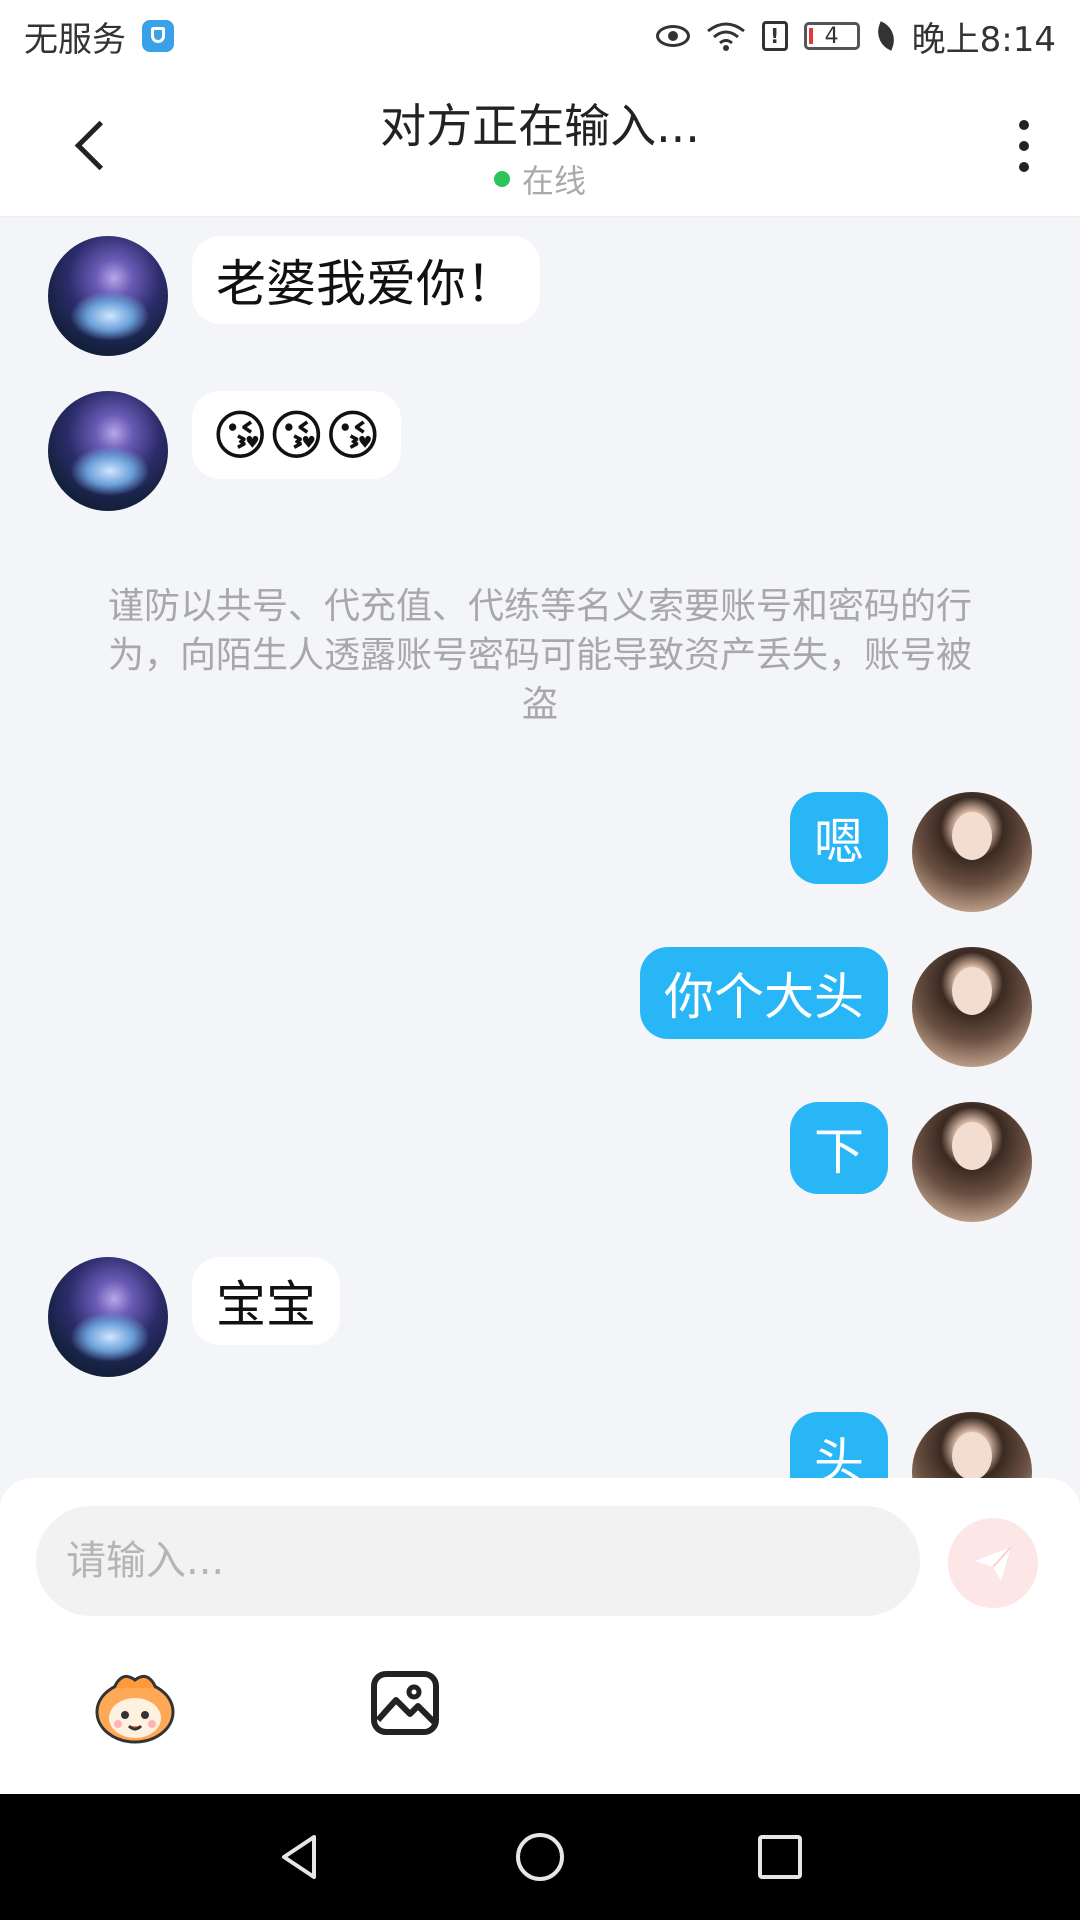 This screenshot has height=1920, width=1080. Describe the element at coordinates (300, 1857) in the screenshot. I see `nav-back-icon` at that location.